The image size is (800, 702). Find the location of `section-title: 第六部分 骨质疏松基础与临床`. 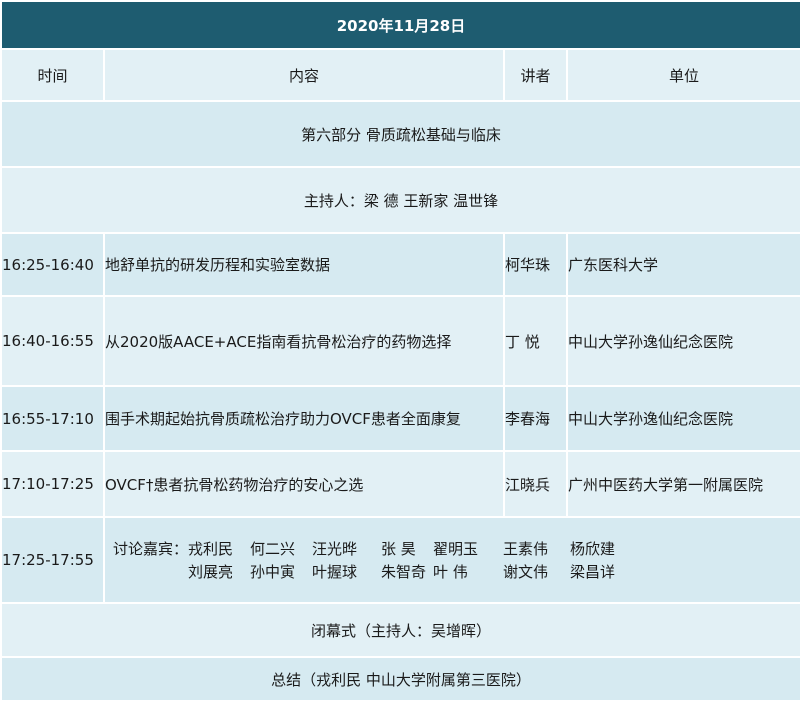

section-title: 第六部分 骨质疏松基础与临床 is located at coordinates (400, 134).